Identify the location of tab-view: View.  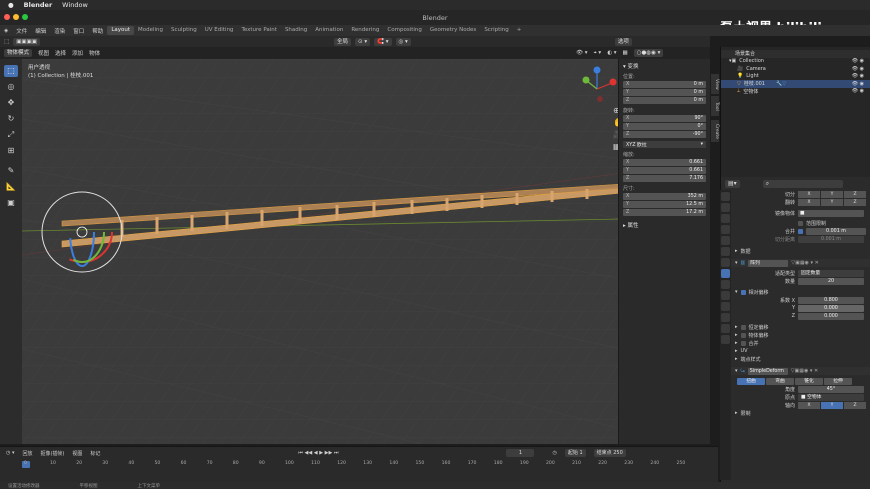
(715, 84).